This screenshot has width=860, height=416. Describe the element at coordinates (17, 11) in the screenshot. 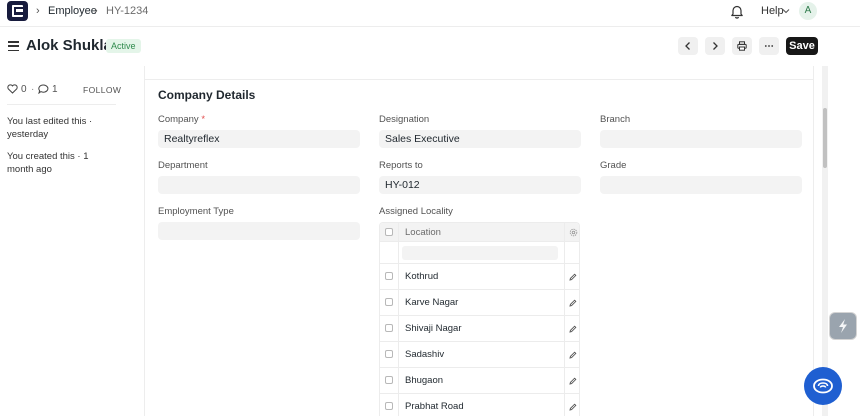

I see `app-logo` at that location.